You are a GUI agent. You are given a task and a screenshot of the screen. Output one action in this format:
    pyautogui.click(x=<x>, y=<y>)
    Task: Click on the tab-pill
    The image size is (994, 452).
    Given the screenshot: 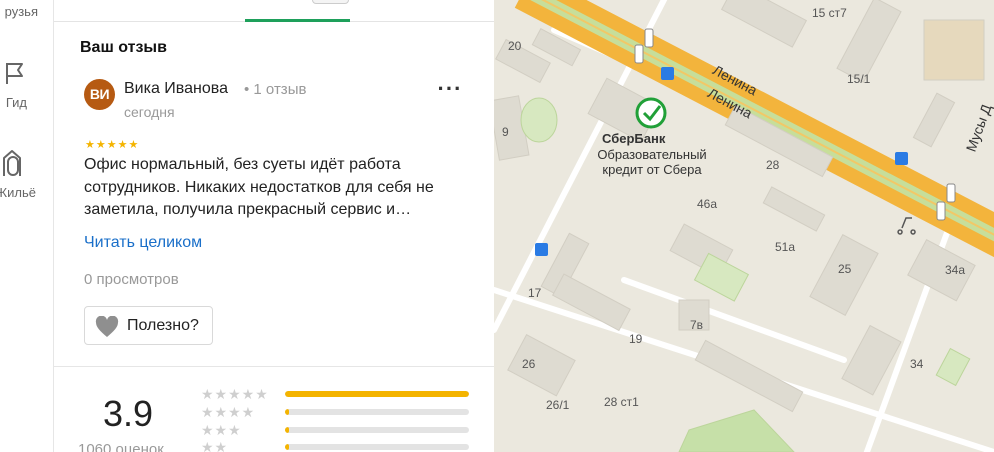 What is the action you would take?
    pyautogui.click(x=330, y=2)
    